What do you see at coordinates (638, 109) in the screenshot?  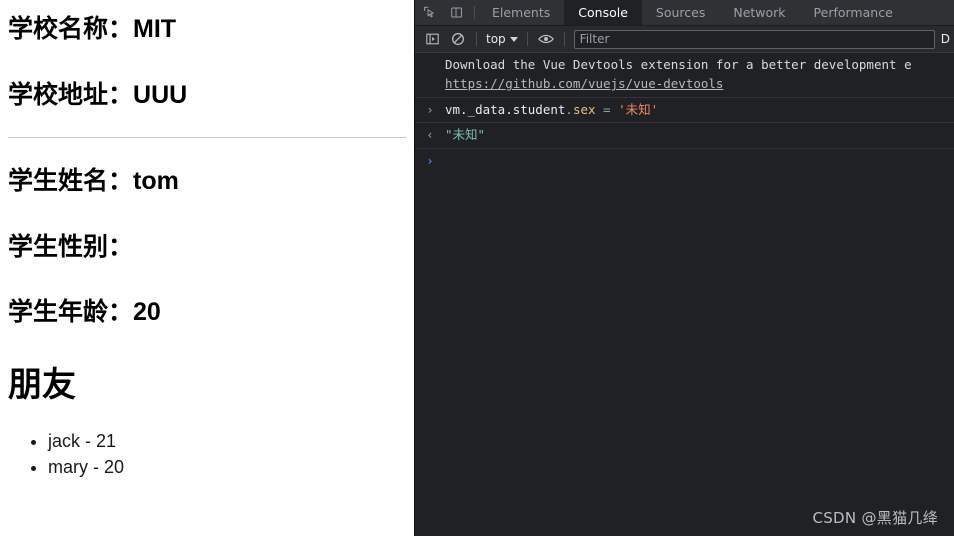 I see `console-expr-value: '未知'` at bounding box center [638, 109].